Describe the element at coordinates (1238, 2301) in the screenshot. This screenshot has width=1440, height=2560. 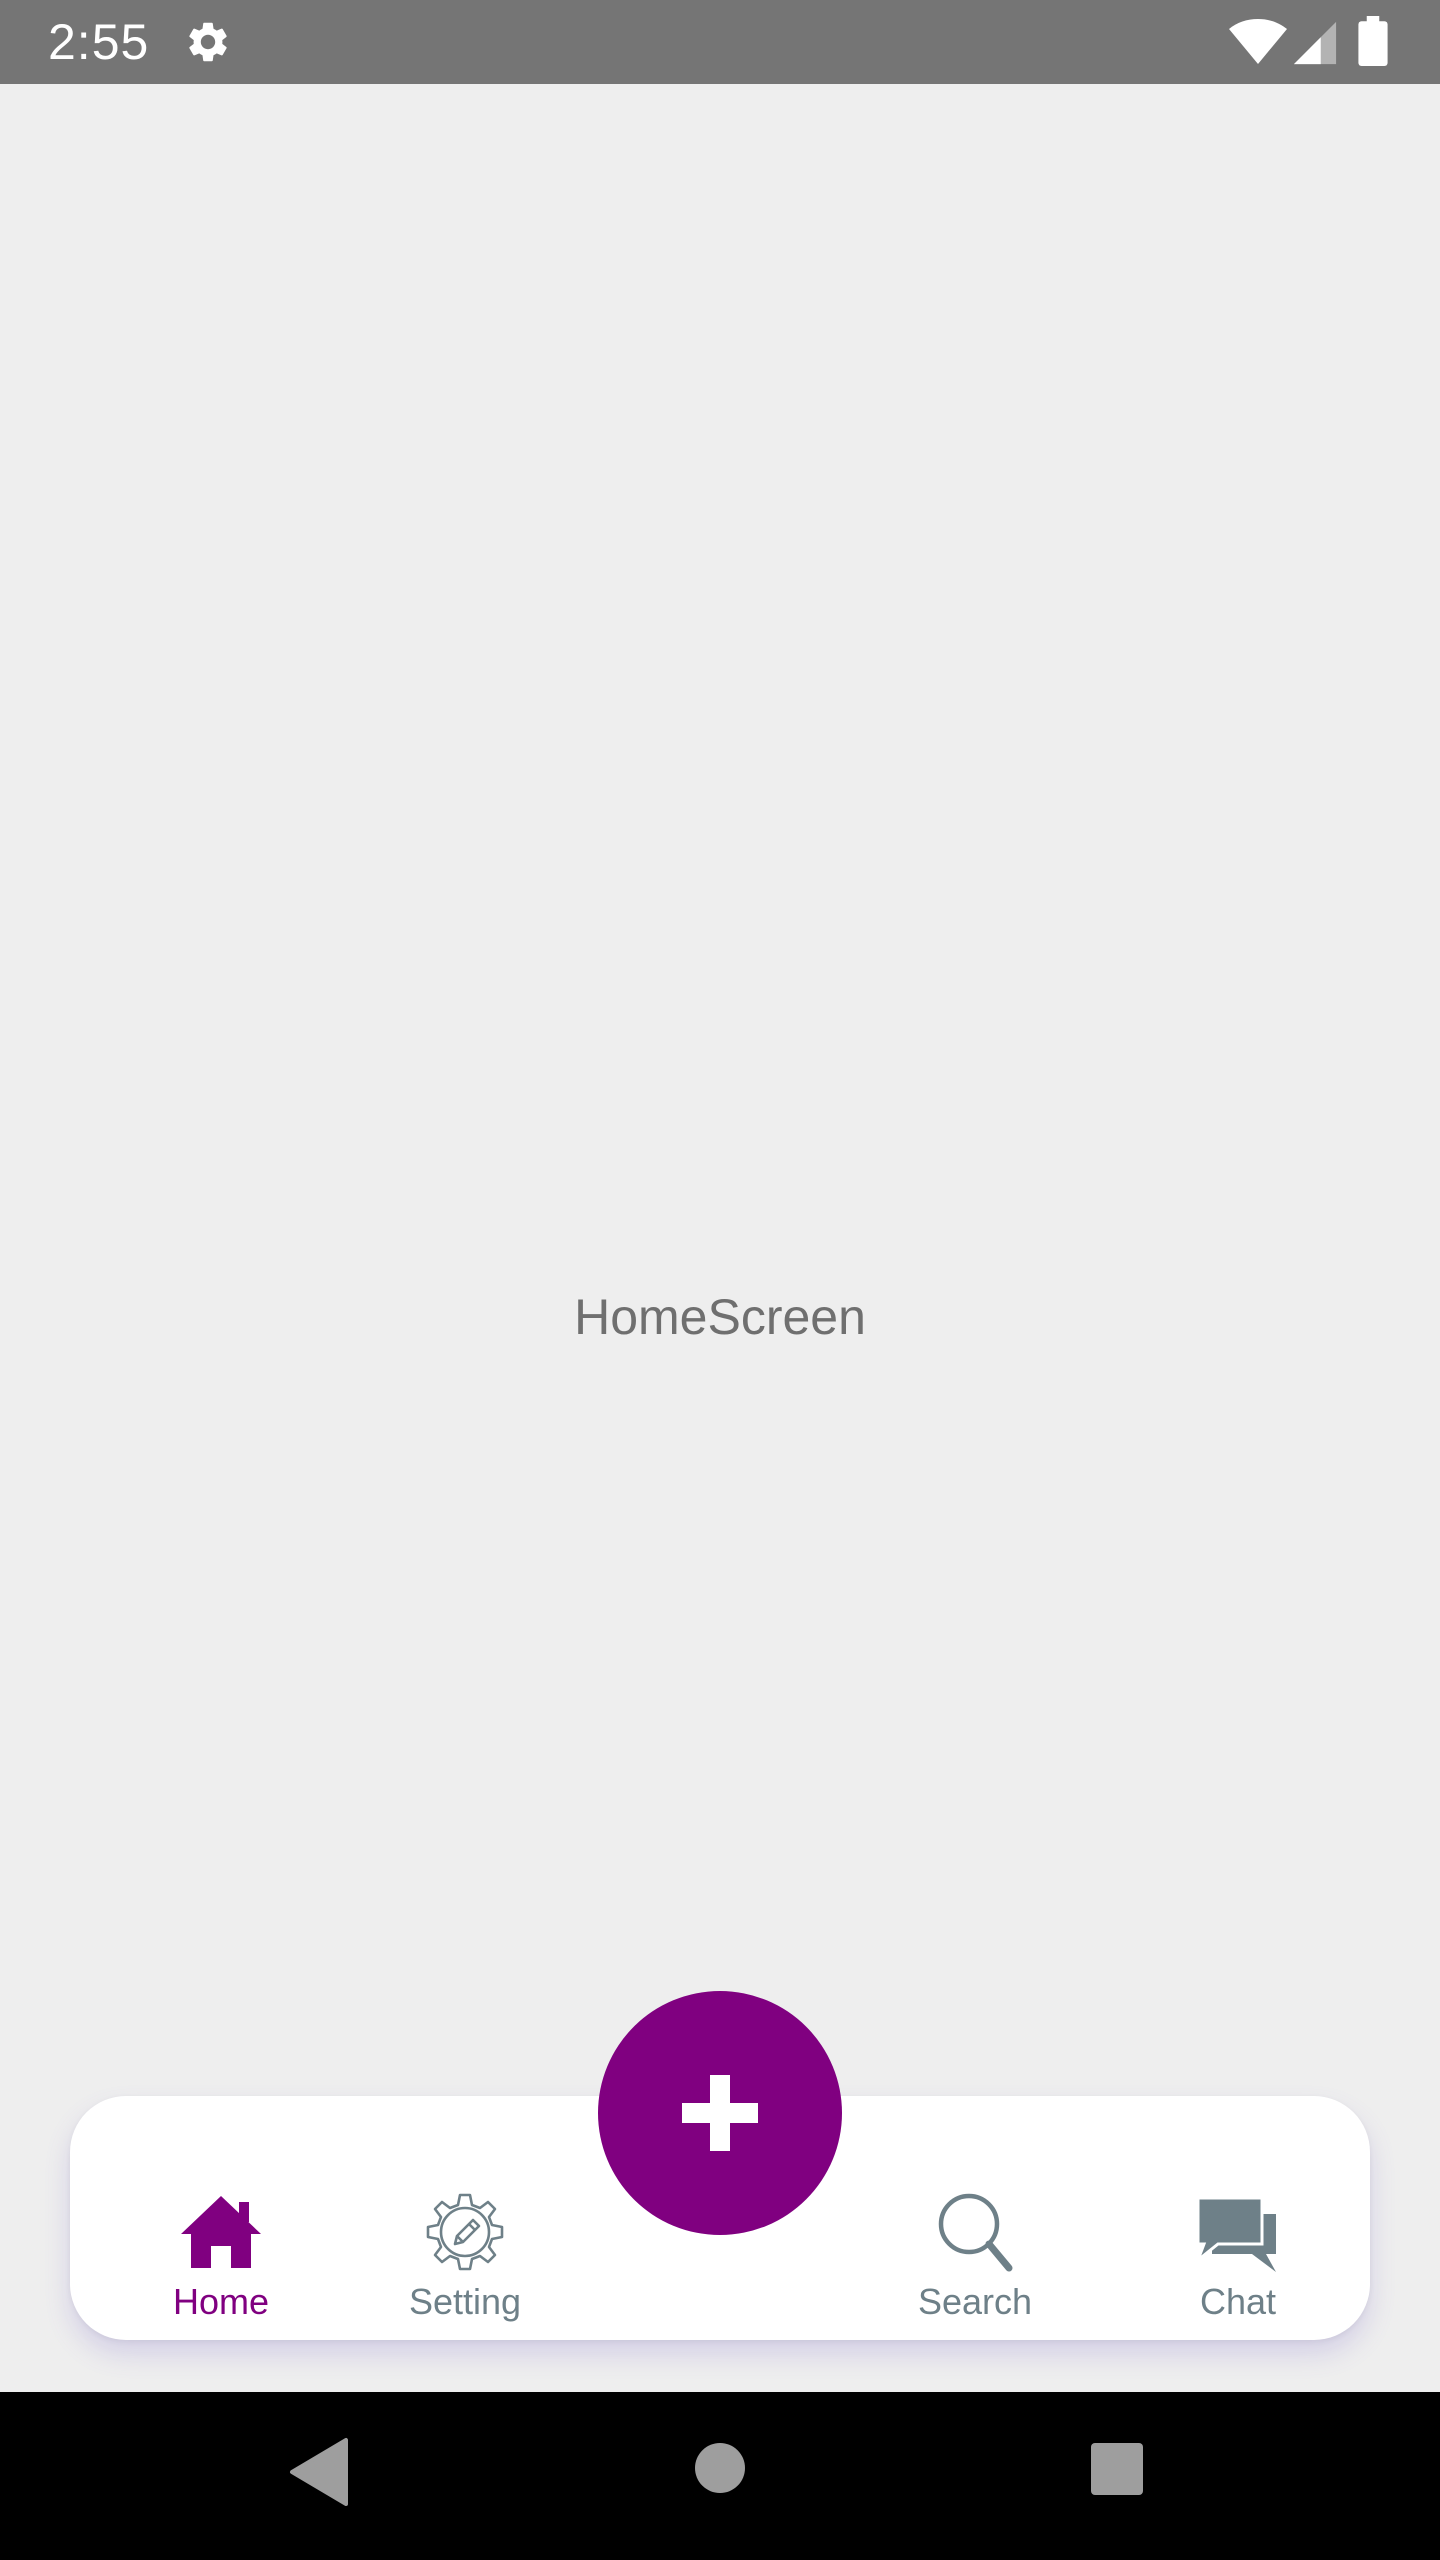
I see `nav-label-chat: Chat` at that location.